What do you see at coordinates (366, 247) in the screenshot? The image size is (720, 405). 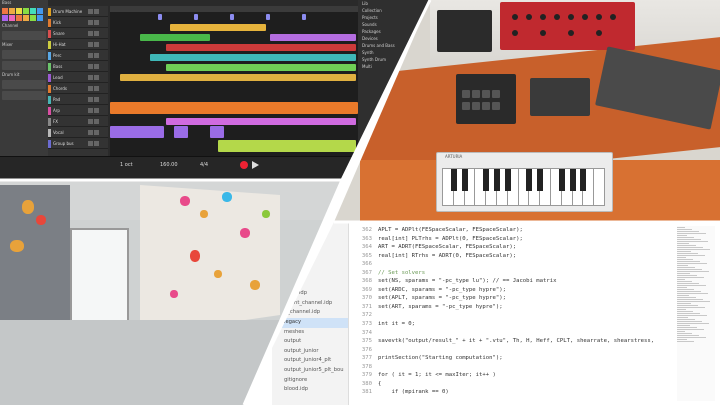 I see `line-number: 364` at bounding box center [366, 247].